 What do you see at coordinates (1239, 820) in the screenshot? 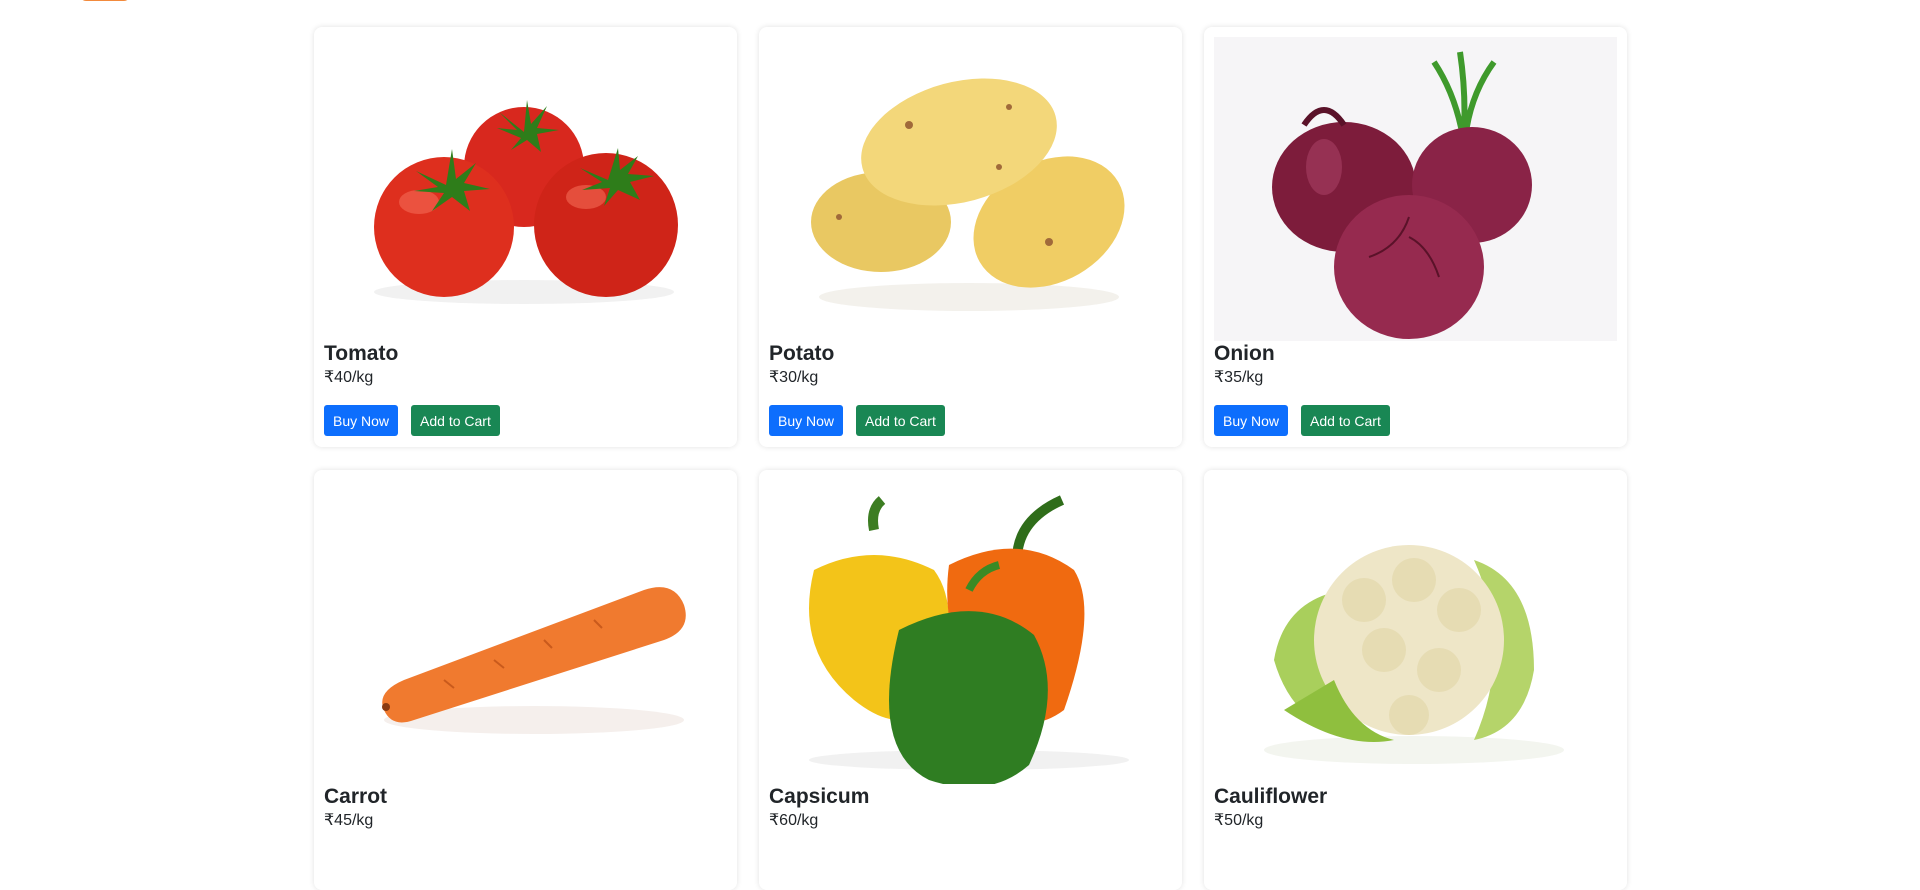
I see `product-price: ₹50/kg` at bounding box center [1239, 820].